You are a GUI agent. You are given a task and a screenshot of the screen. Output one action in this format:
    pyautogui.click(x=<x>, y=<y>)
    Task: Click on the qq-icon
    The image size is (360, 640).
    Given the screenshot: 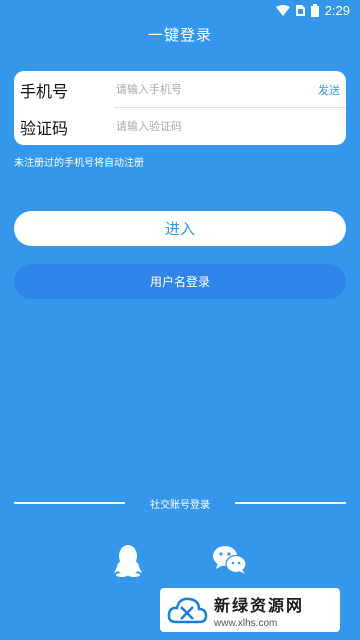 What is the action you would take?
    pyautogui.click(x=128, y=560)
    